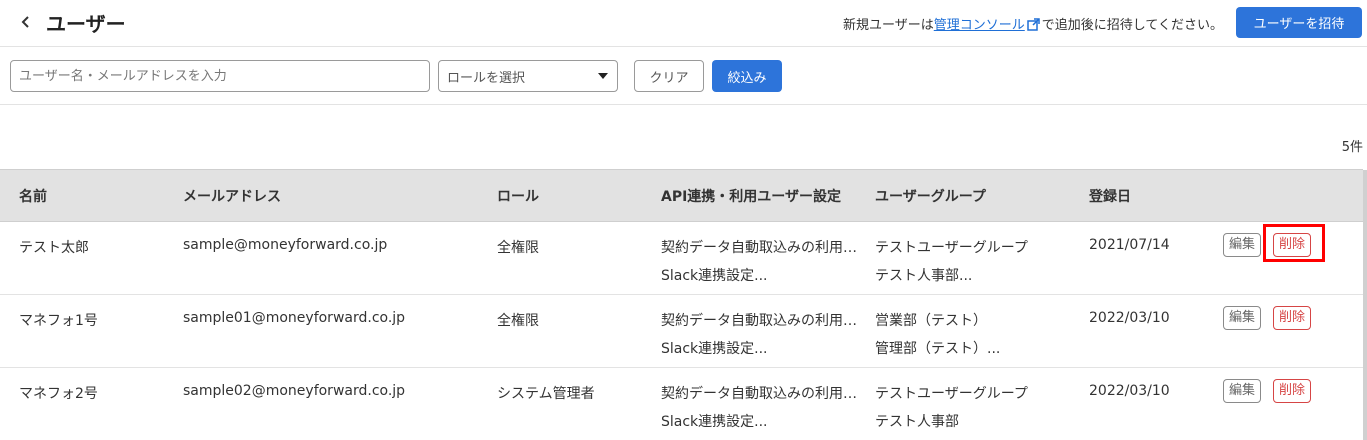 The image size is (1367, 440). I want to click on column-header-user-group: ユーザーグループ, so click(930, 196).